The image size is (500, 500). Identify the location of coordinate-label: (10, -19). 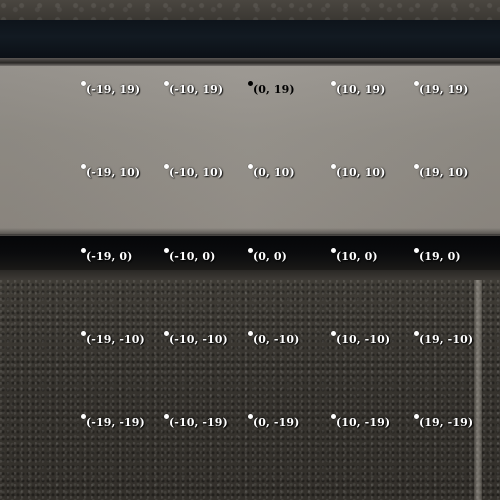
(363, 422).